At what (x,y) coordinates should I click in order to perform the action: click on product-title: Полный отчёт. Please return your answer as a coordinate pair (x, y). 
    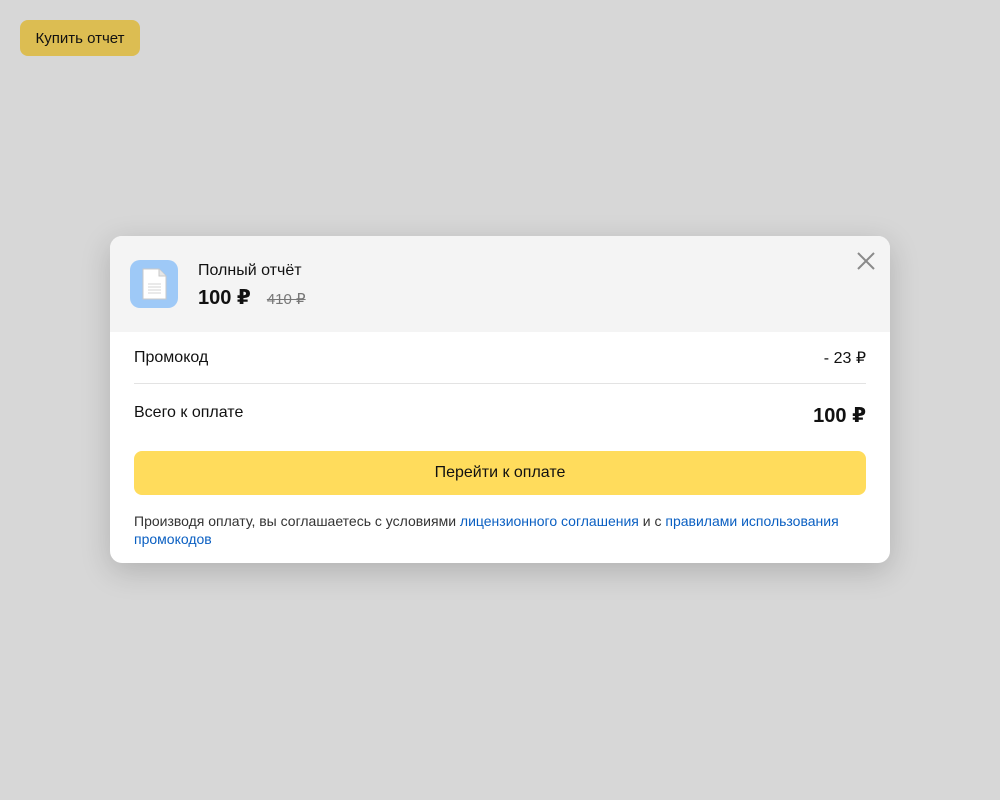
    Looking at the image, I should click on (250, 270).